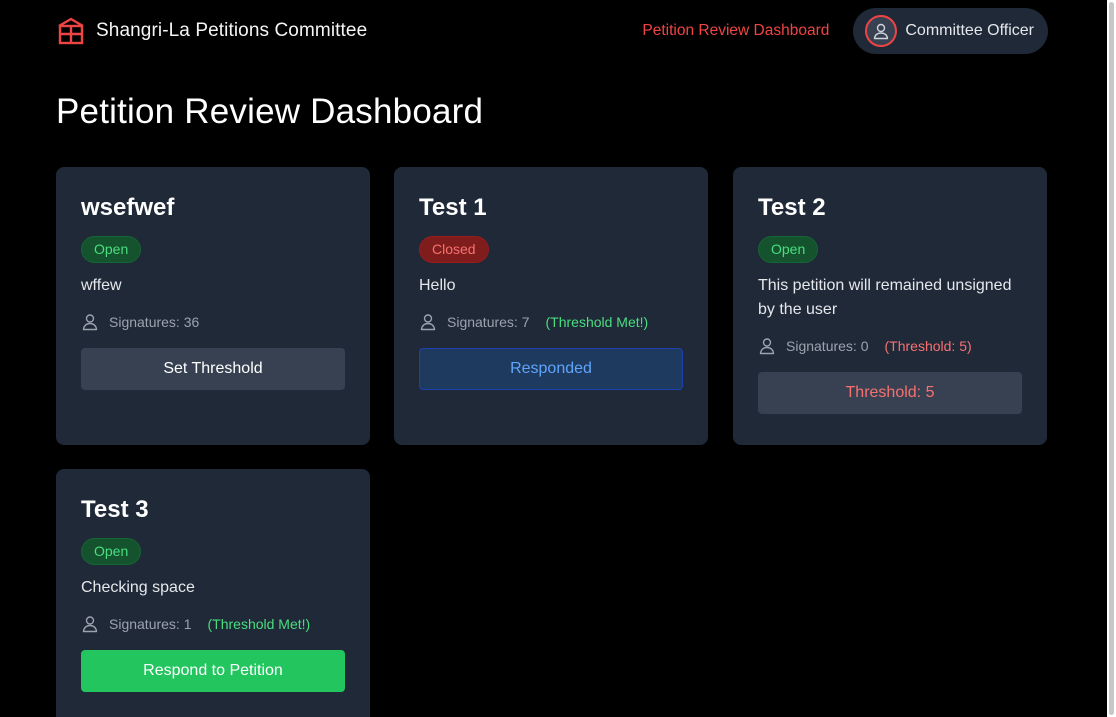 This screenshot has height=717, width=1116. I want to click on signature-row: Signatures: 0 (Threshold: 5), so click(890, 346).